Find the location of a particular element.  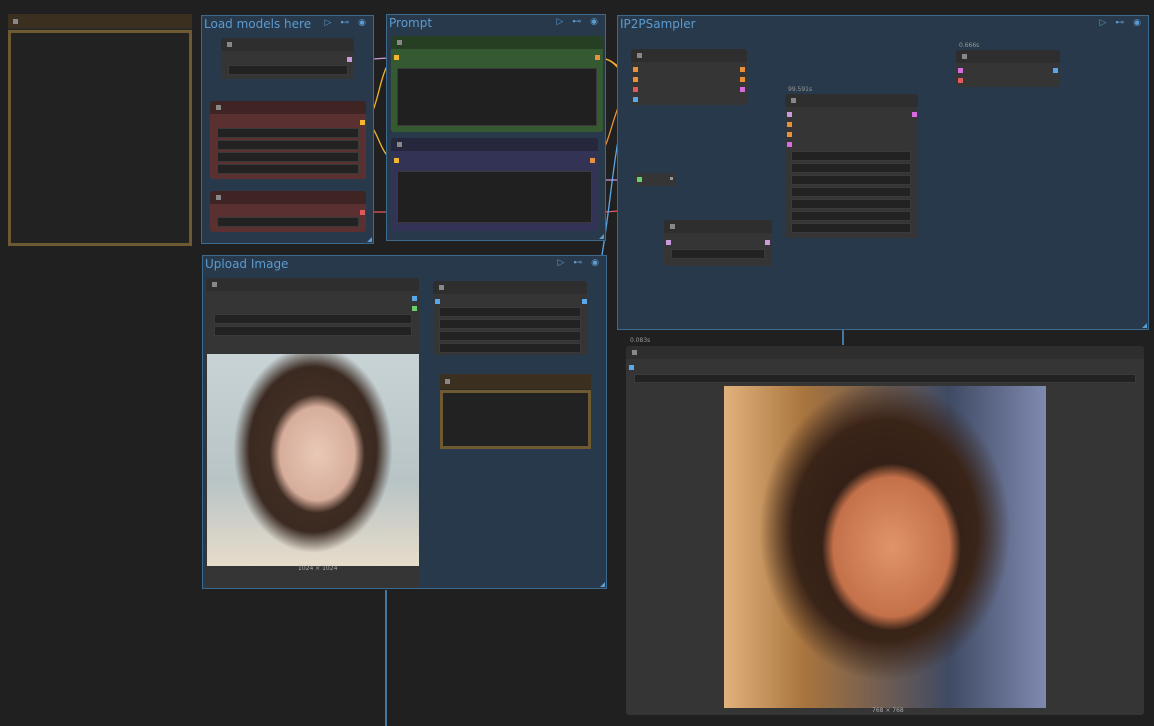

note-node is located at coordinates (100, 130).